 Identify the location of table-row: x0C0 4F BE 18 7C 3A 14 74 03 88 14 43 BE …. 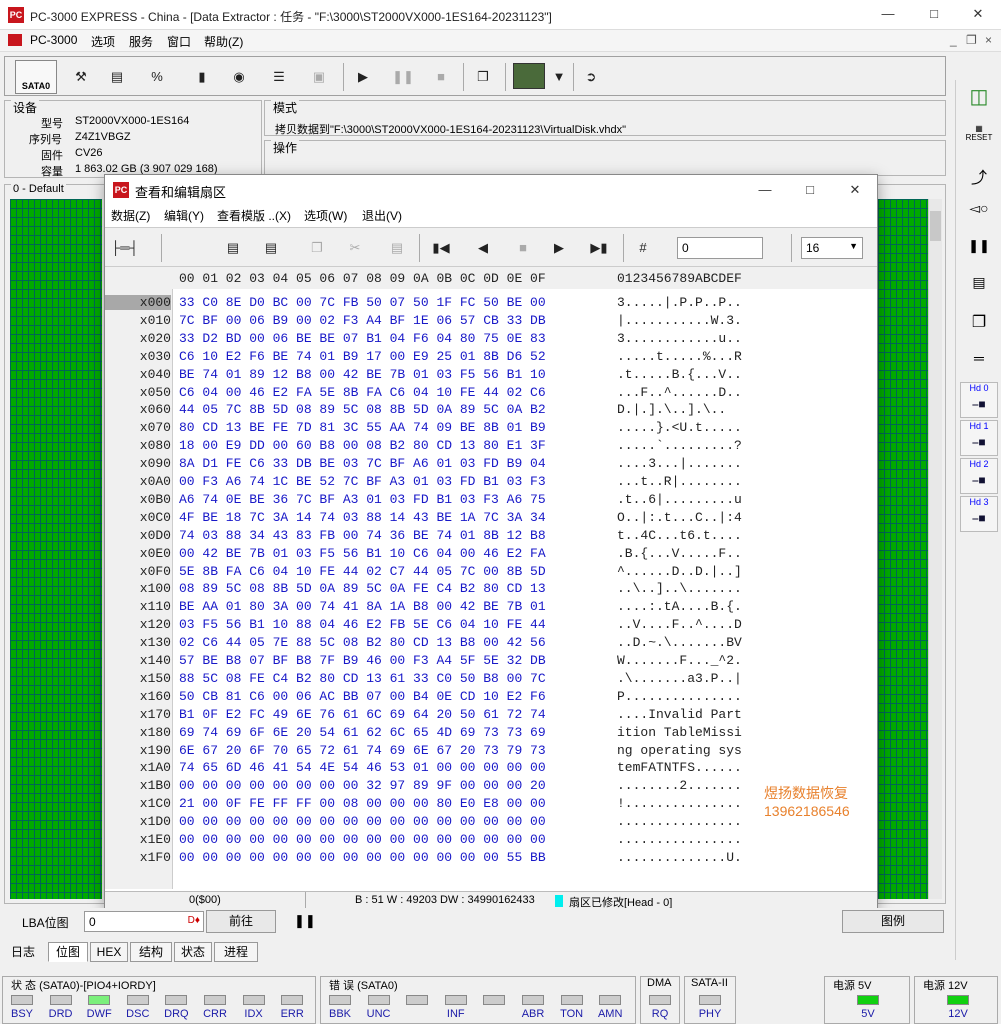
(491, 518).